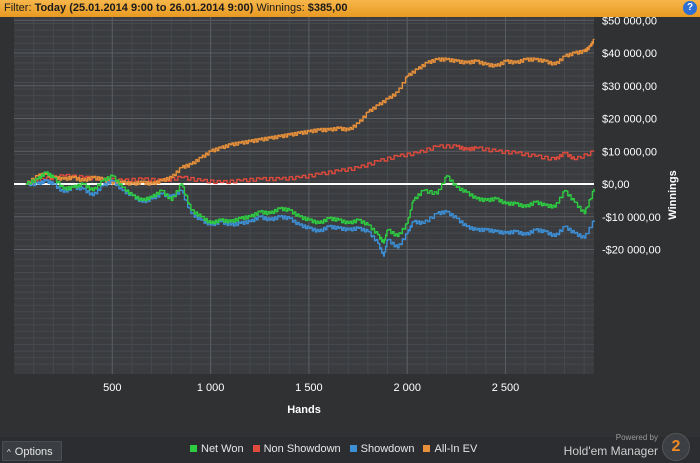  I want to click on x-axis-label: Hands, so click(304, 410).